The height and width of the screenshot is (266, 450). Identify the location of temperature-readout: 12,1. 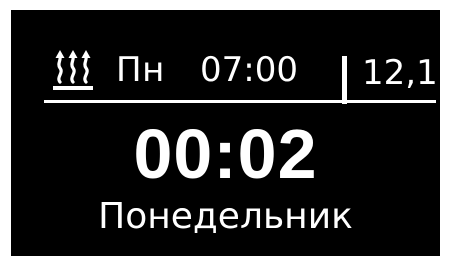
(400, 73).